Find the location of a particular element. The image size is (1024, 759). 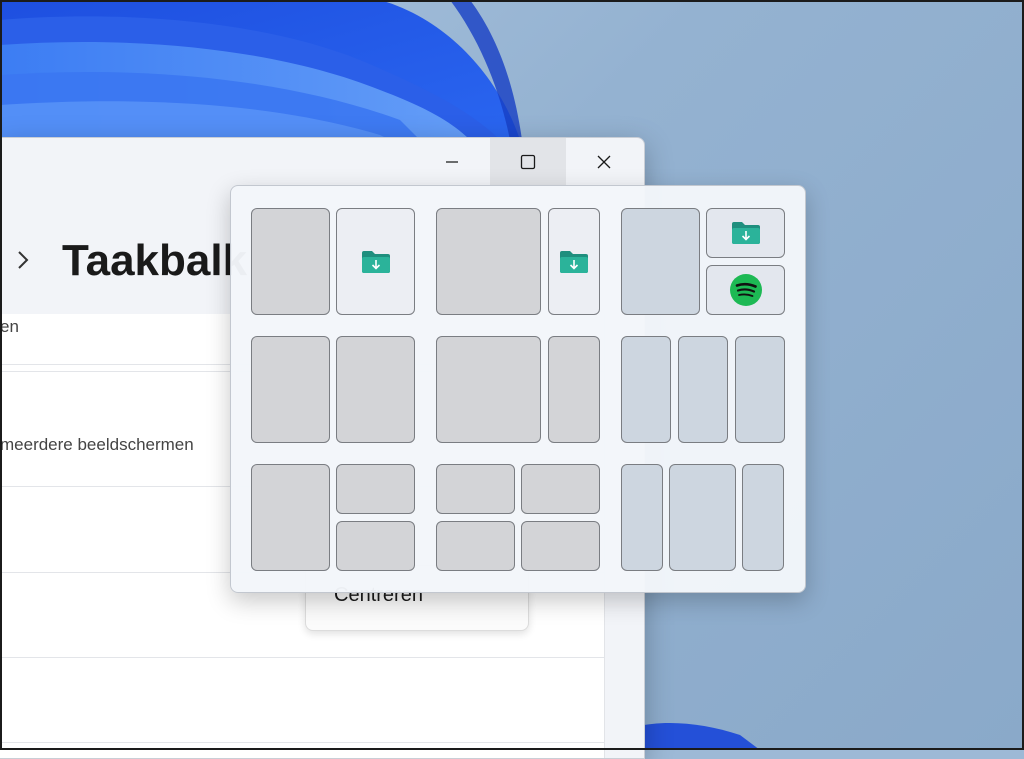

snap-zone-4-left is located at coordinates (290, 389).